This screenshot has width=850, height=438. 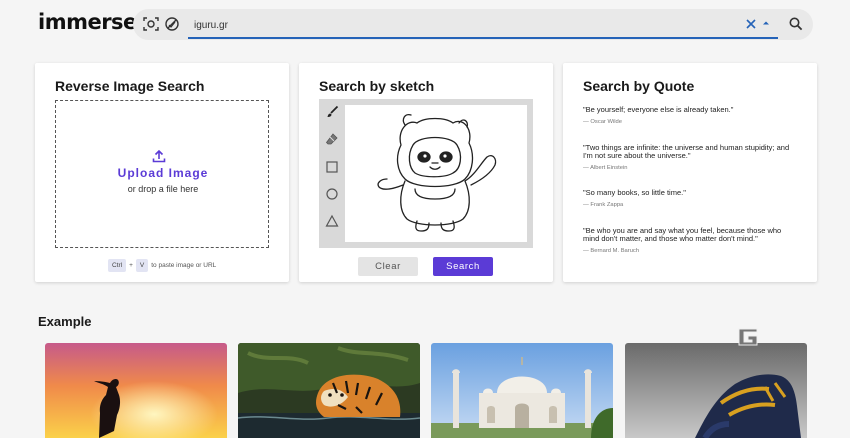 What do you see at coordinates (388, 266) in the screenshot?
I see `clear-button: Clear` at bounding box center [388, 266].